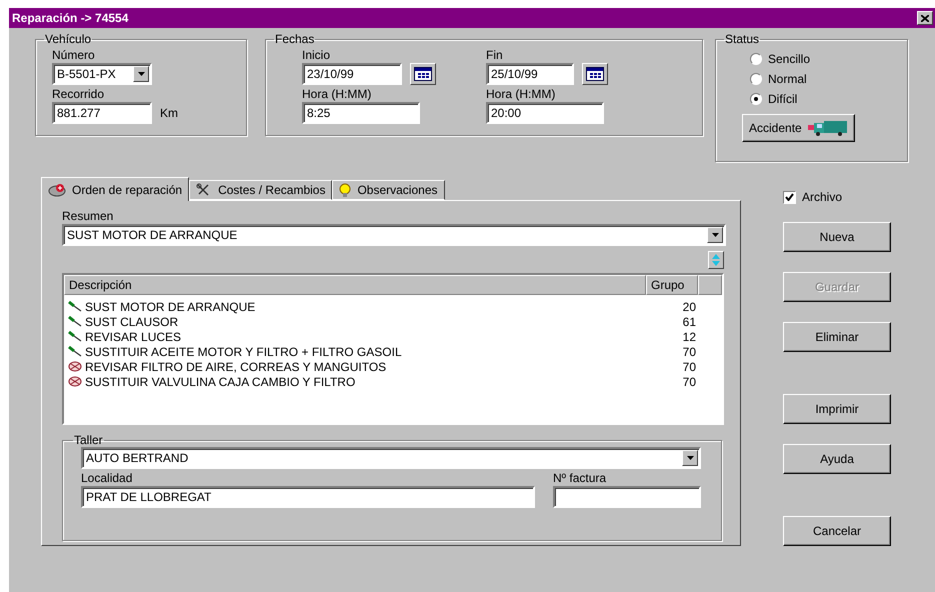 This screenshot has width=935, height=592. Describe the element at coordinates (689, 321) in the screenshot. I see `table-cell-text: 61` at that location.